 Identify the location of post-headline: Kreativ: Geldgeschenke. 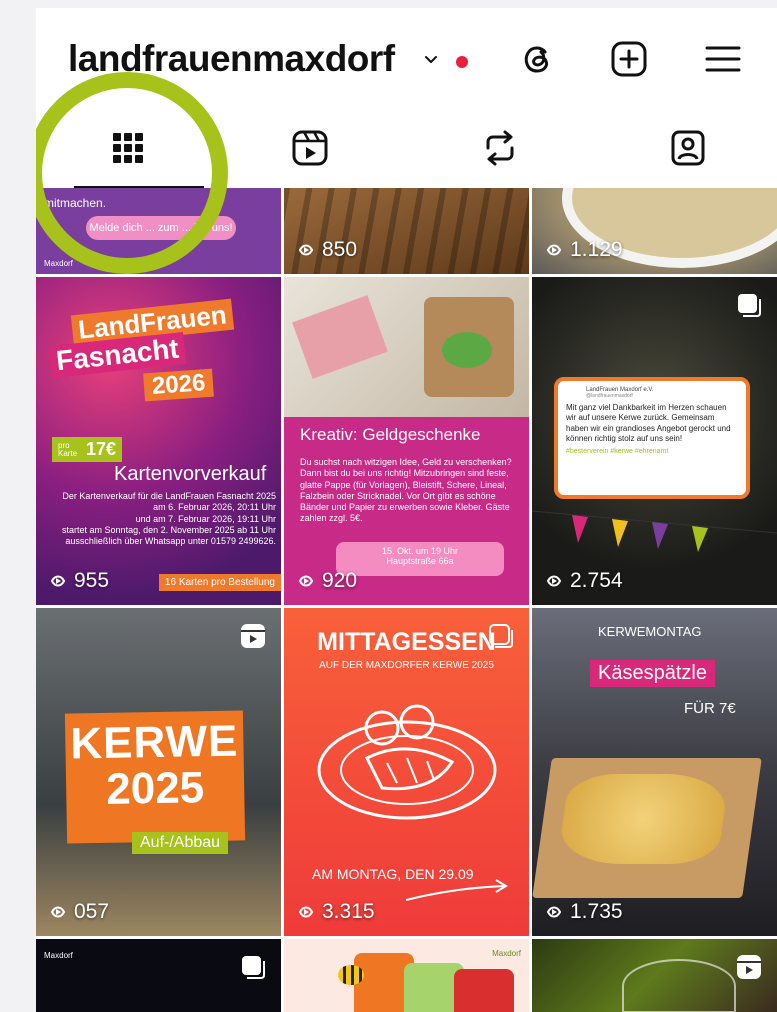
(390, 434).